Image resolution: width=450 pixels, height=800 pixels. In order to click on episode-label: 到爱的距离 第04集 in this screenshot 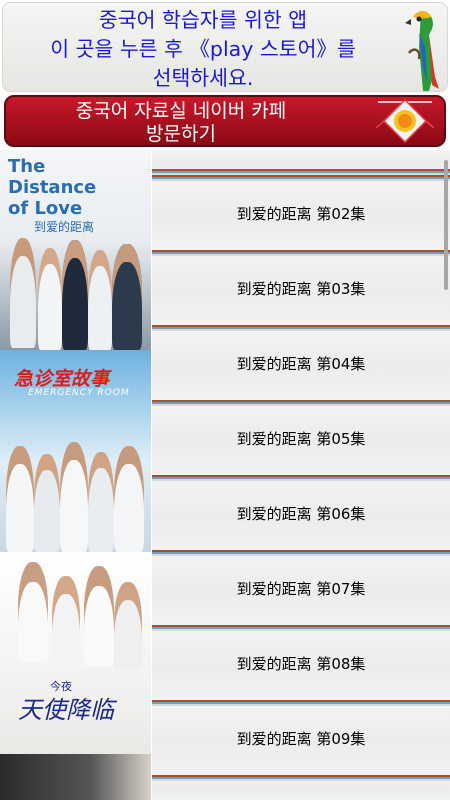, I will do `click(301, 364)`.